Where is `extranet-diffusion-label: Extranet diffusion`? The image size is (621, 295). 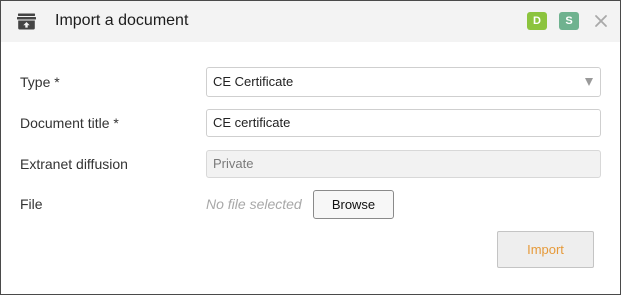 extranet-diffusion-label: Extranet diffusion is located at coordinates (74, 164).